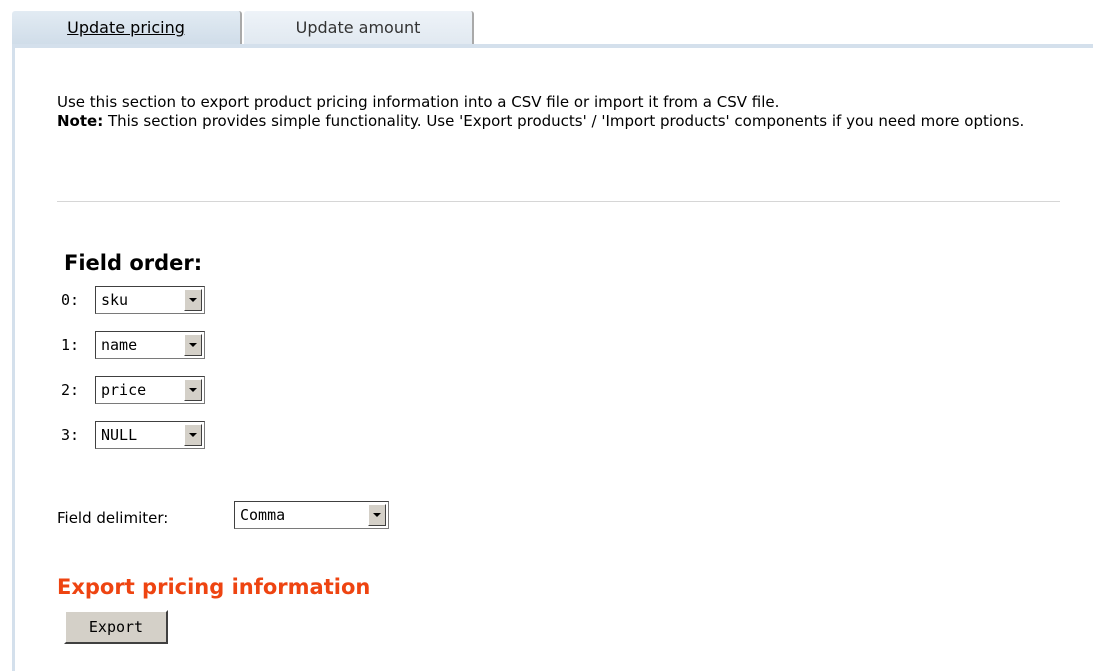 The width and height of the screenshot is (1093, 671). What do you see at coordinates (558, 201) in the screenshot?
I see `section-divider` at bounding box center [558, 201].